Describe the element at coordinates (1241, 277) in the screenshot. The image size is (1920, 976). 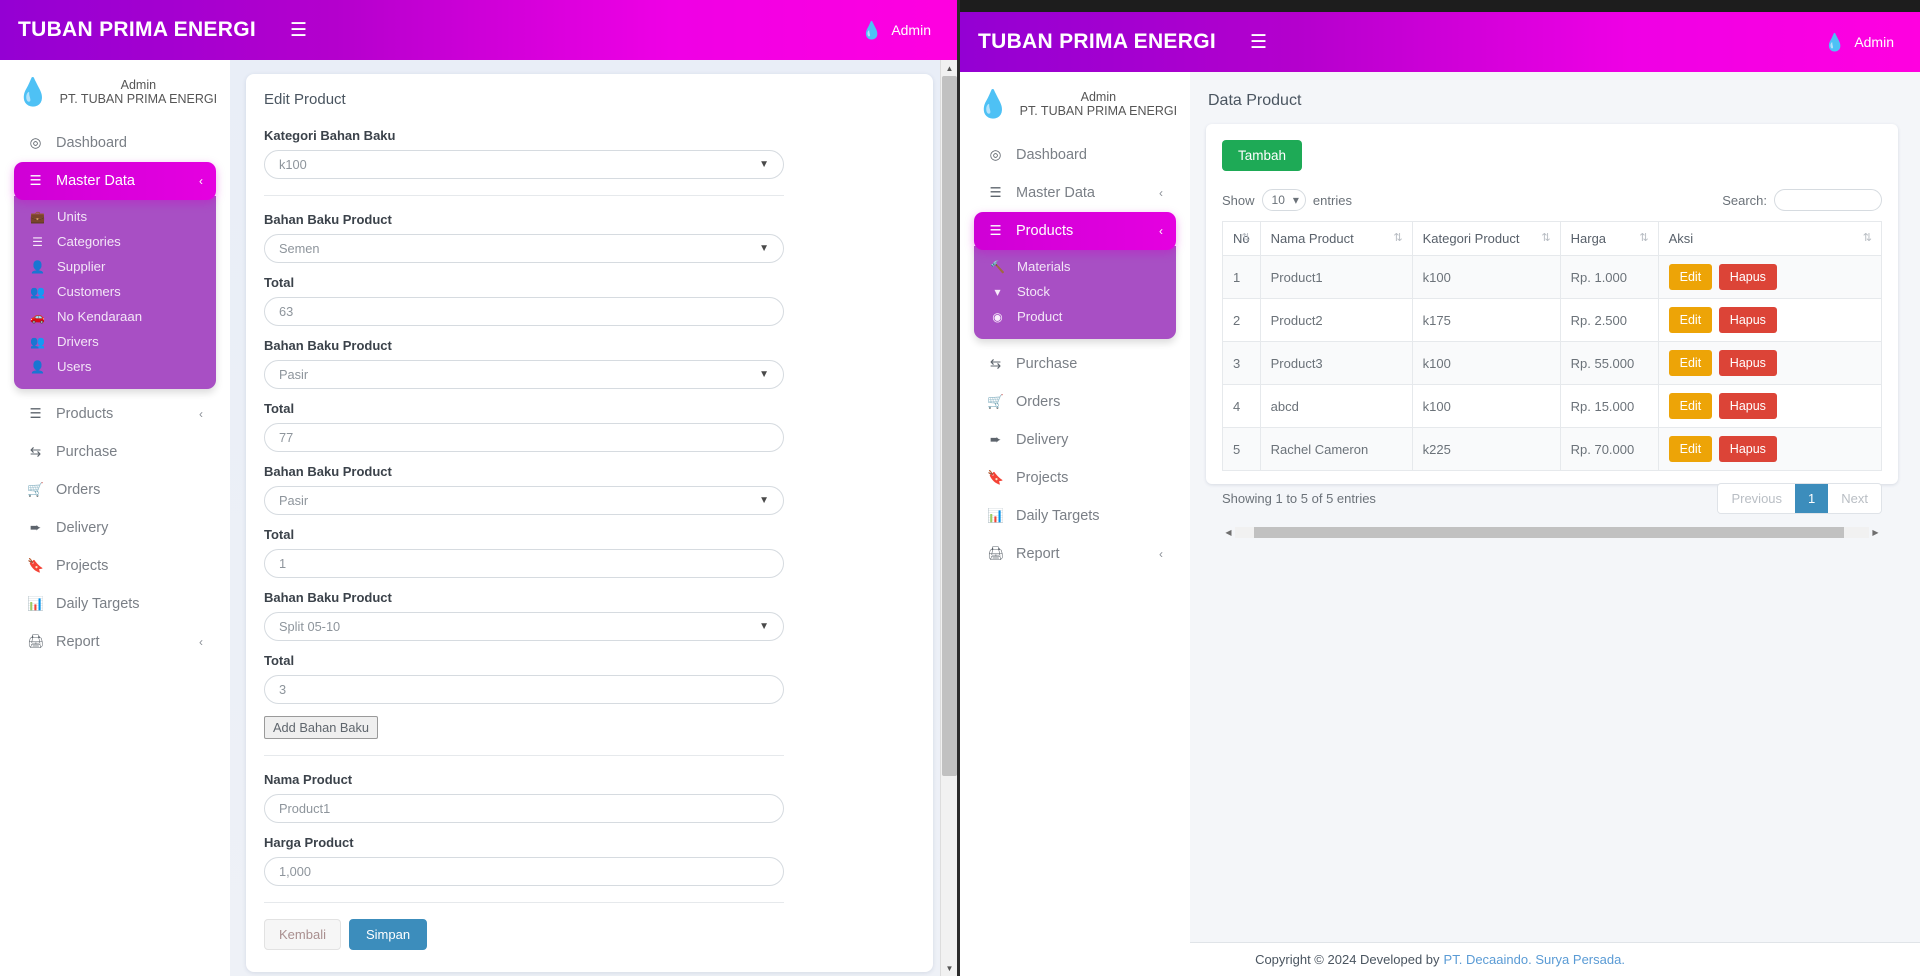
I see `cell-no: 1` at that location.